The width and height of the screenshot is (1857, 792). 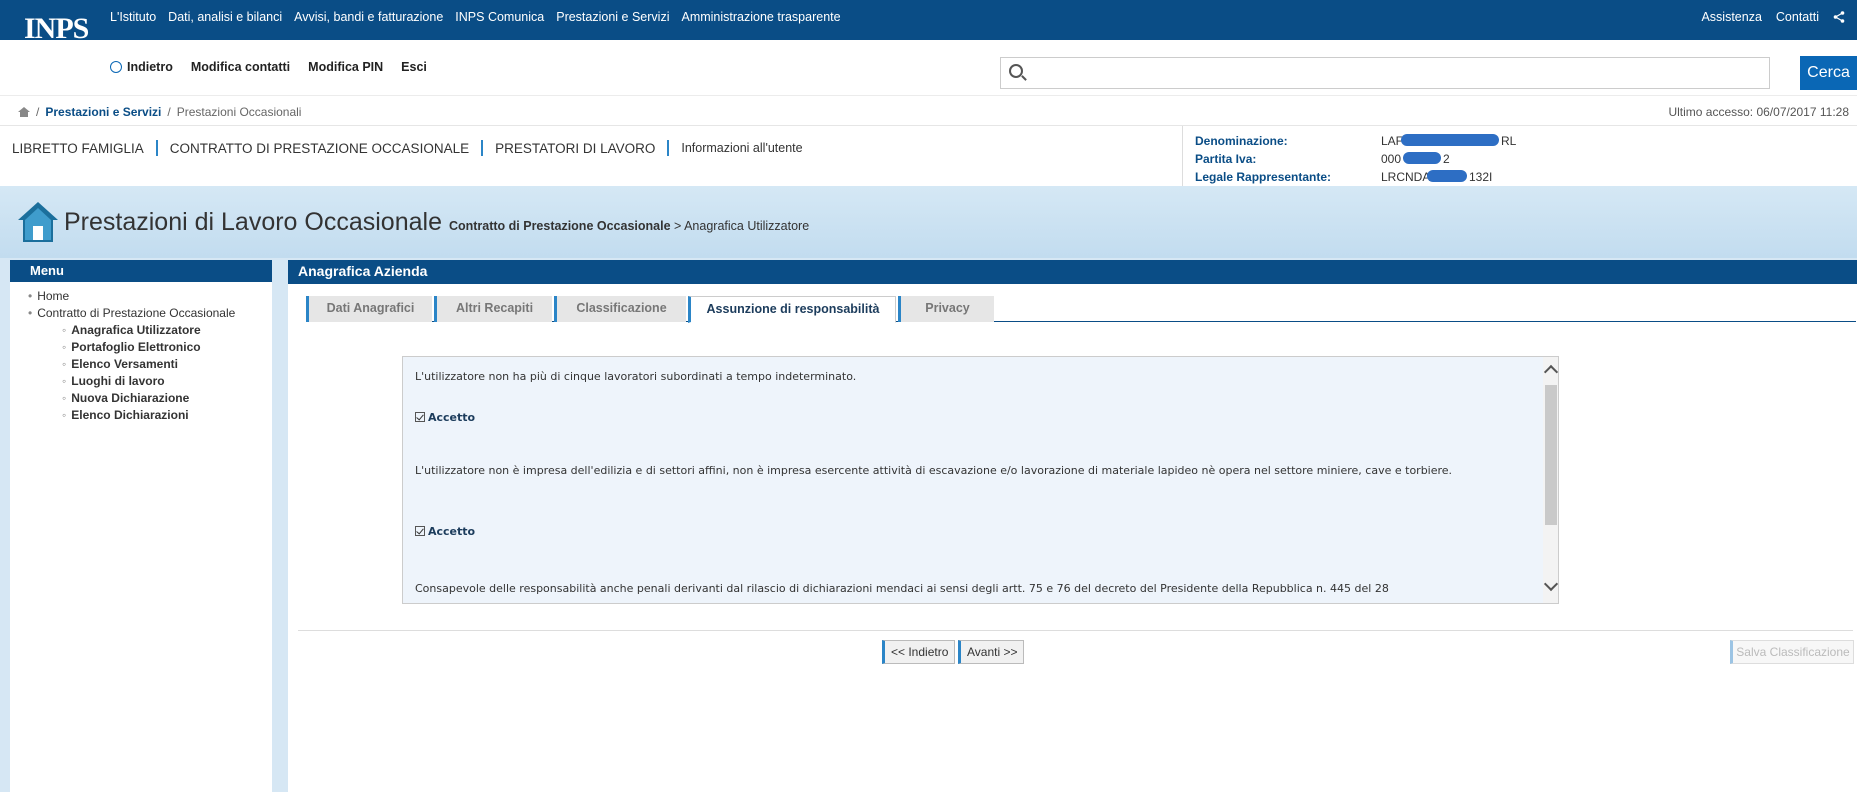 What do you see at coordinates (493, 309) in the screenshot?
I see `tab-altri-recapiti: Altri Recapiti` at bounding box center [493, 309].